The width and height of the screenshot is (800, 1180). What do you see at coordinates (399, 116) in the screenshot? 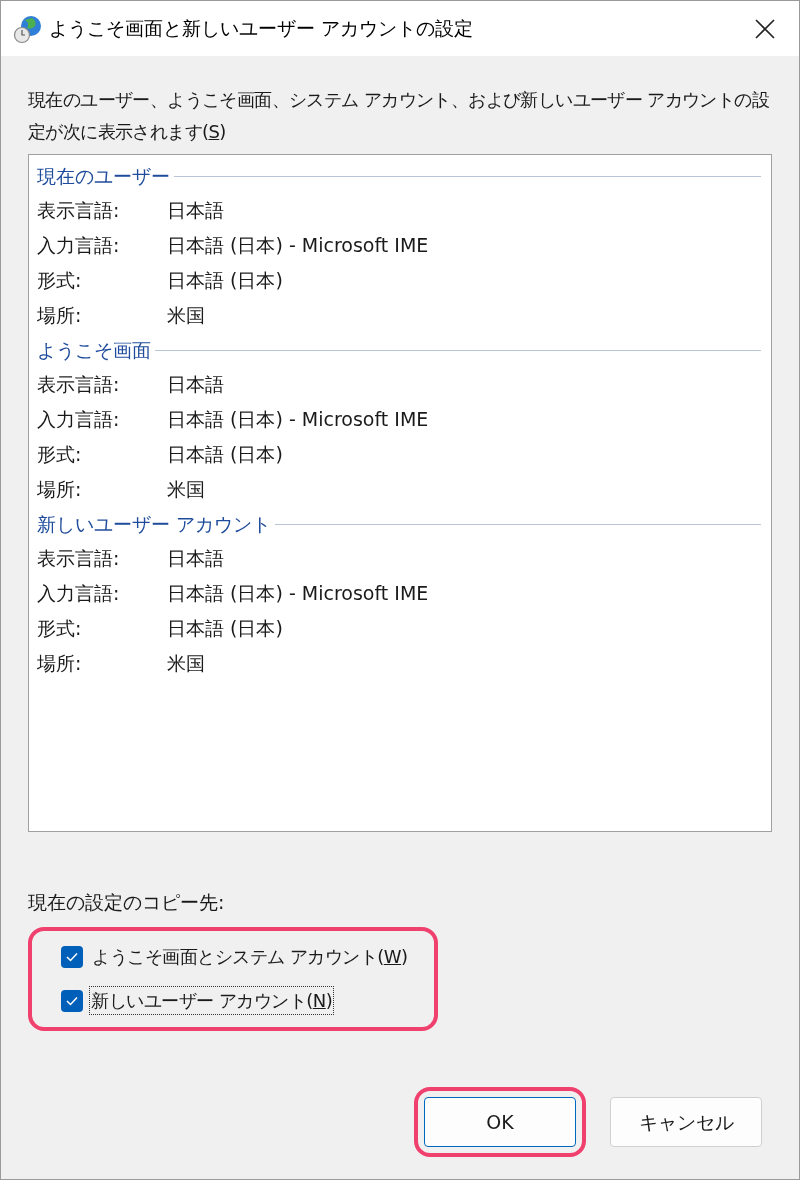
I see `description-text: 現在のユーザー、ようこそ画面、システム アカウント、および新しいユーザー アカウントの設定が次に表示されます(S)` at bounding box center [399, 116].